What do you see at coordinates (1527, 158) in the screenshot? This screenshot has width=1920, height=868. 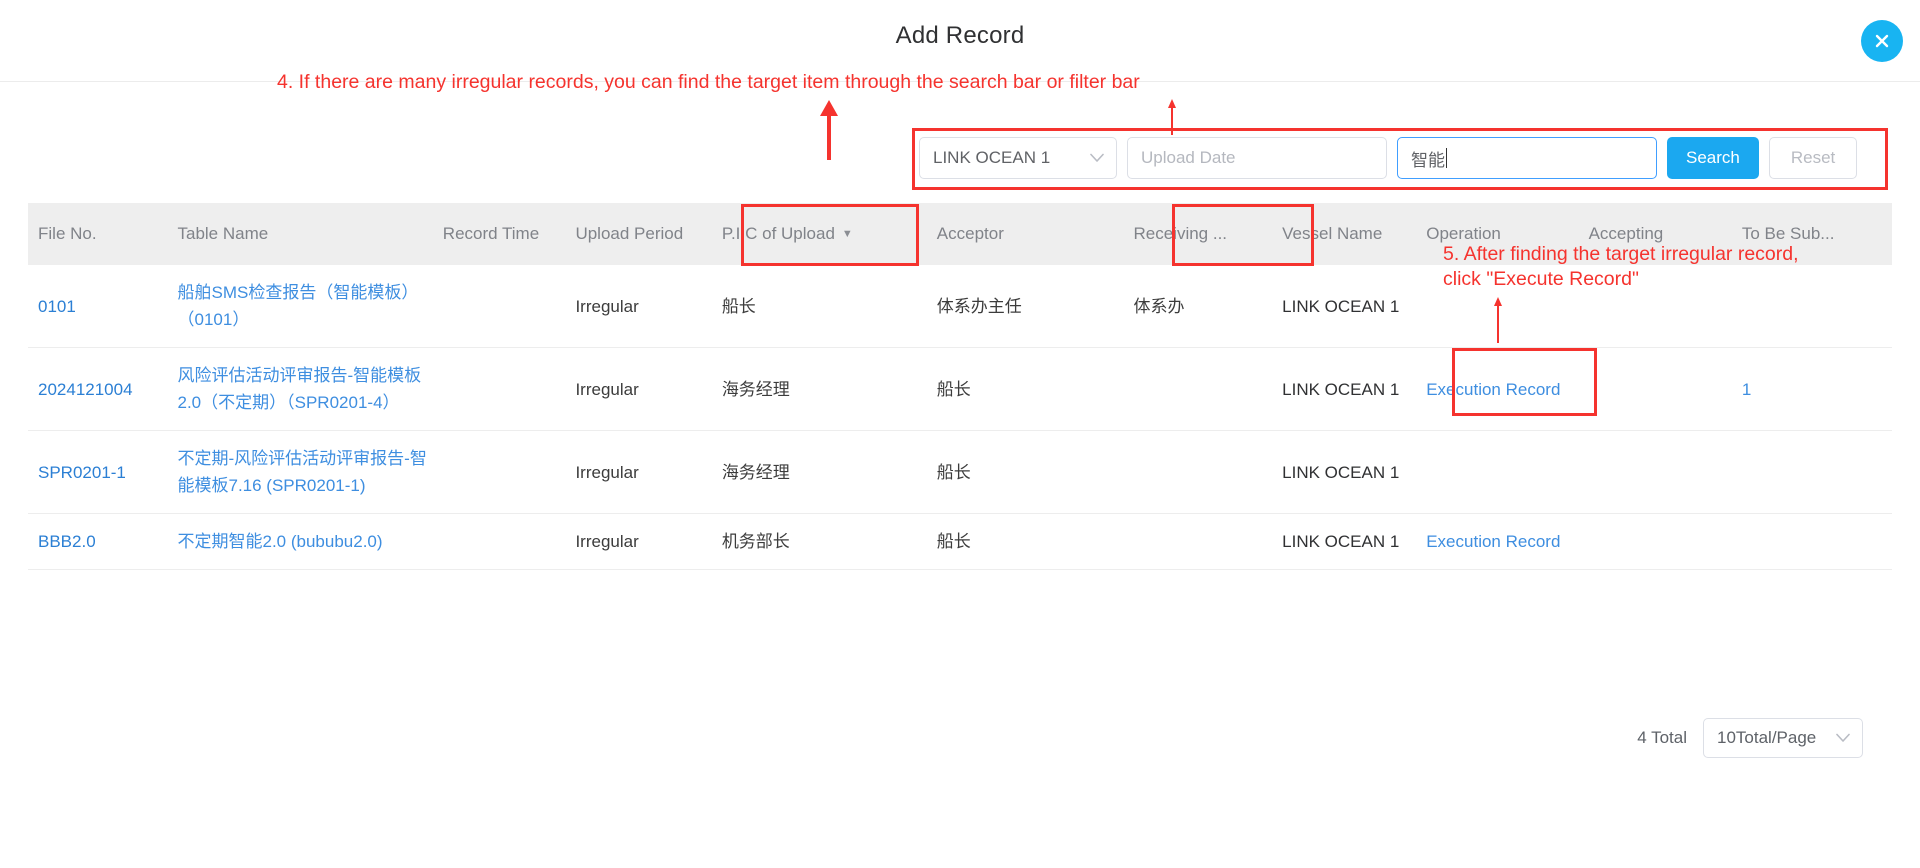 I see `search-keyword-input: 智能` at bounding box center [1527, 158].